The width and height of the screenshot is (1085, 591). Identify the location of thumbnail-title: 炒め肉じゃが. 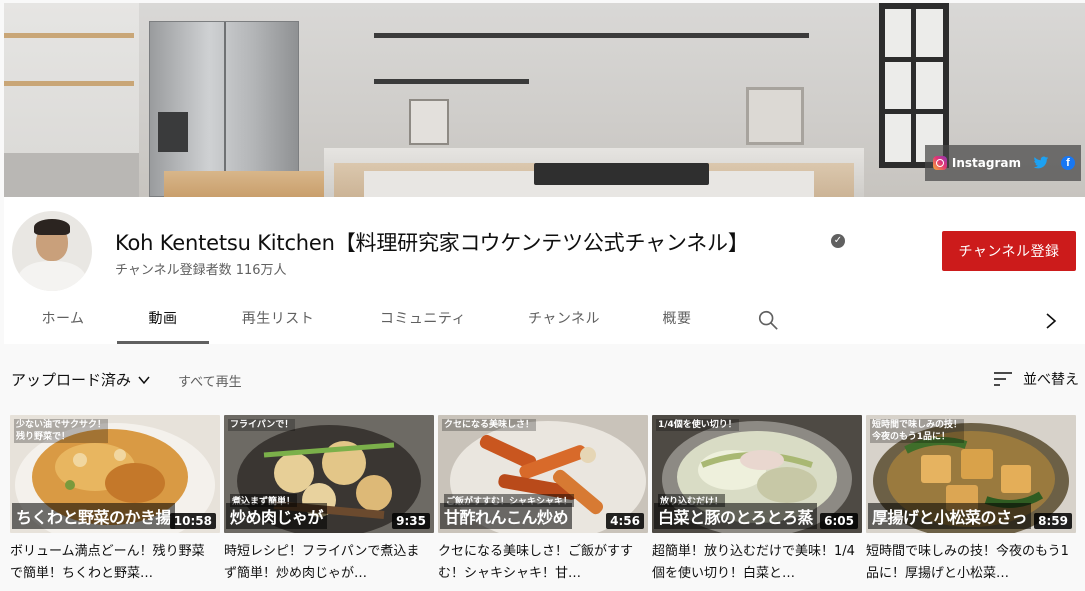
(277, 516).